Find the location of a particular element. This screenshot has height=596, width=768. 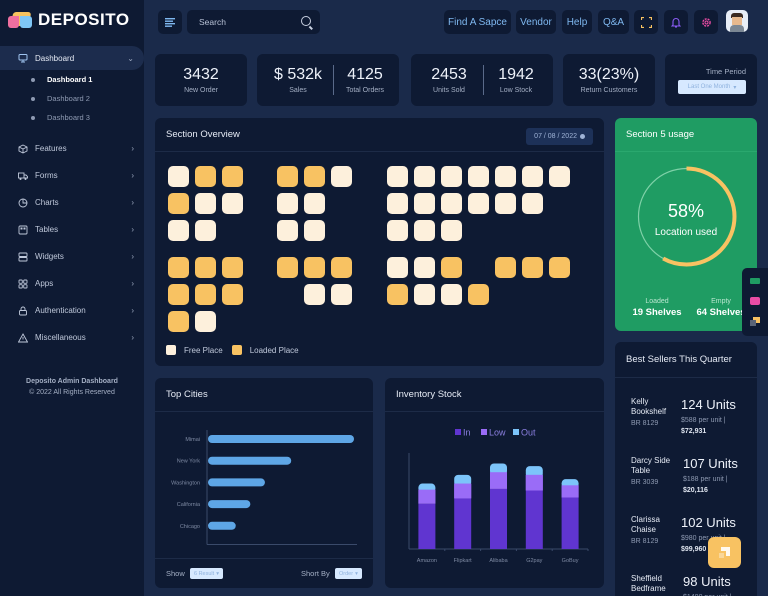

bar-chicago is located at coordinates (222, 525).